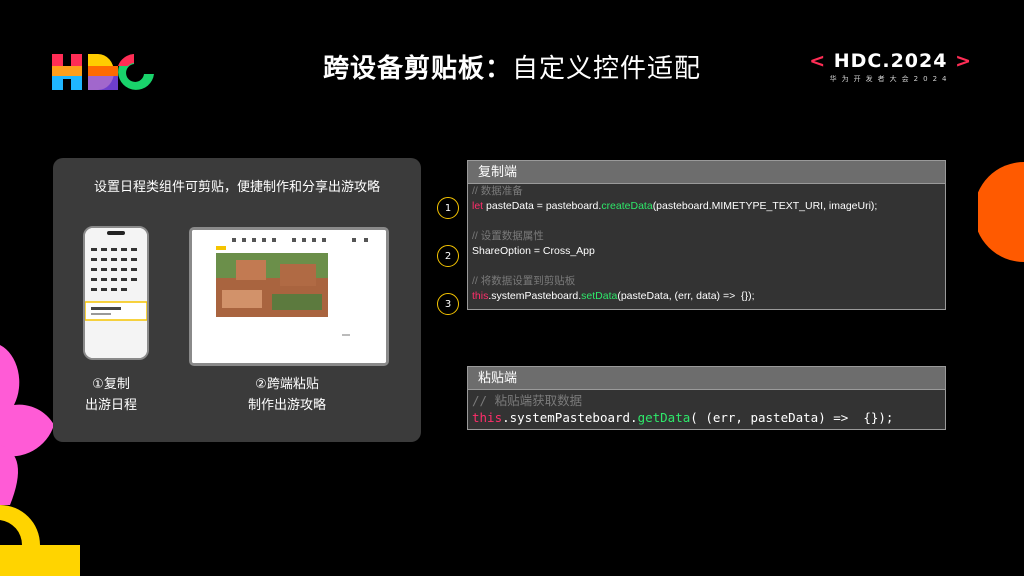  Describe the element at coordinates (497, 191) in the screenshot. I see `code-comment: // 数据准备` at that location.